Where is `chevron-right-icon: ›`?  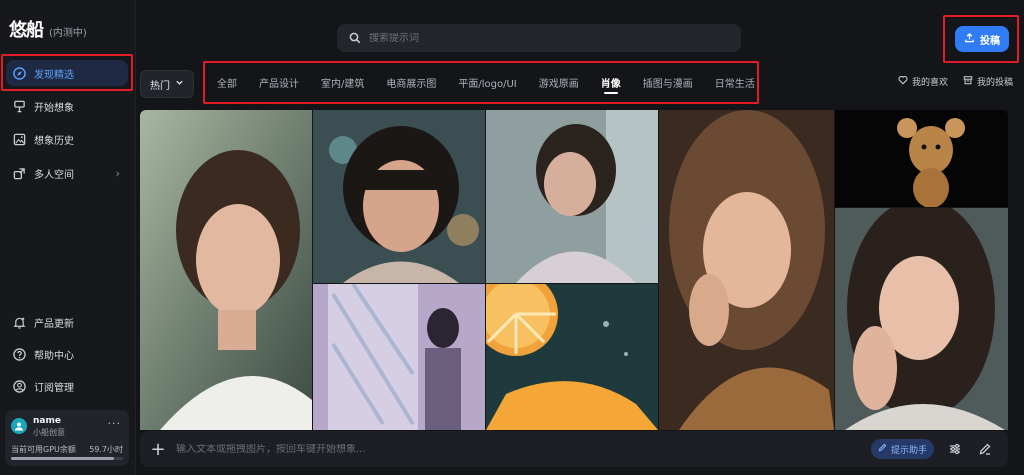
chevron-right-icon: › is located at coordinates (117, 173).